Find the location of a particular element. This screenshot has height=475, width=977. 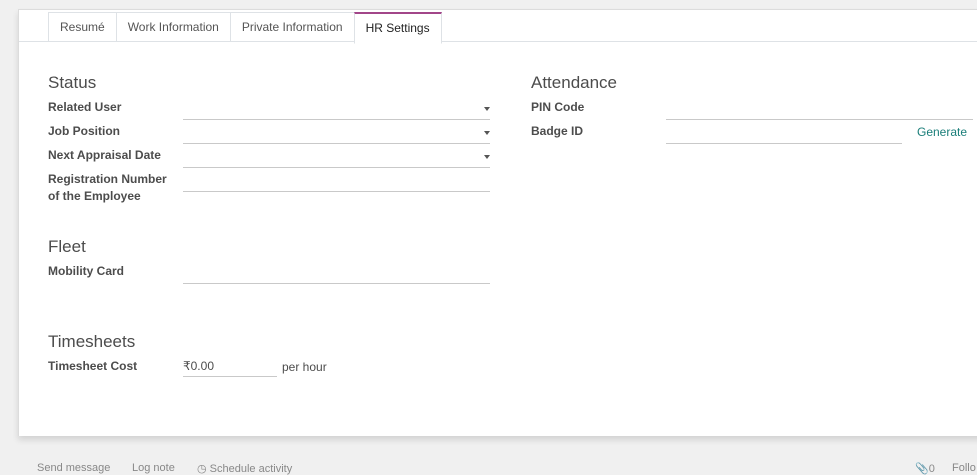

tab-resume: Resumé is located at coordinates (82, 27).